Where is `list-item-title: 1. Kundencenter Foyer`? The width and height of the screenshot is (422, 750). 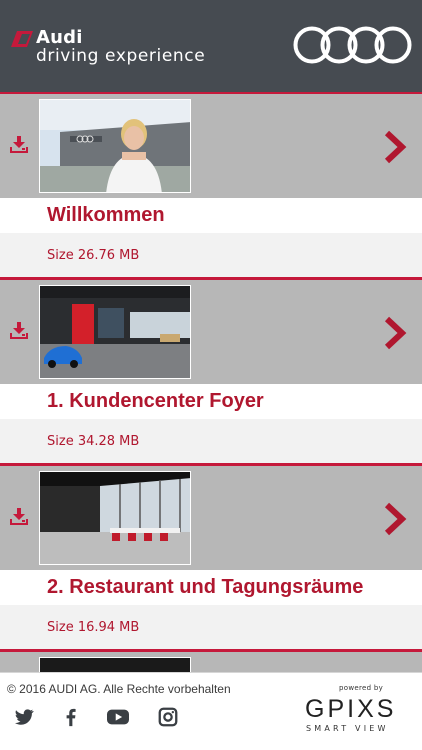
list-item-title: 1. Kundencenter Foyer is located at coordinates (155, 401).